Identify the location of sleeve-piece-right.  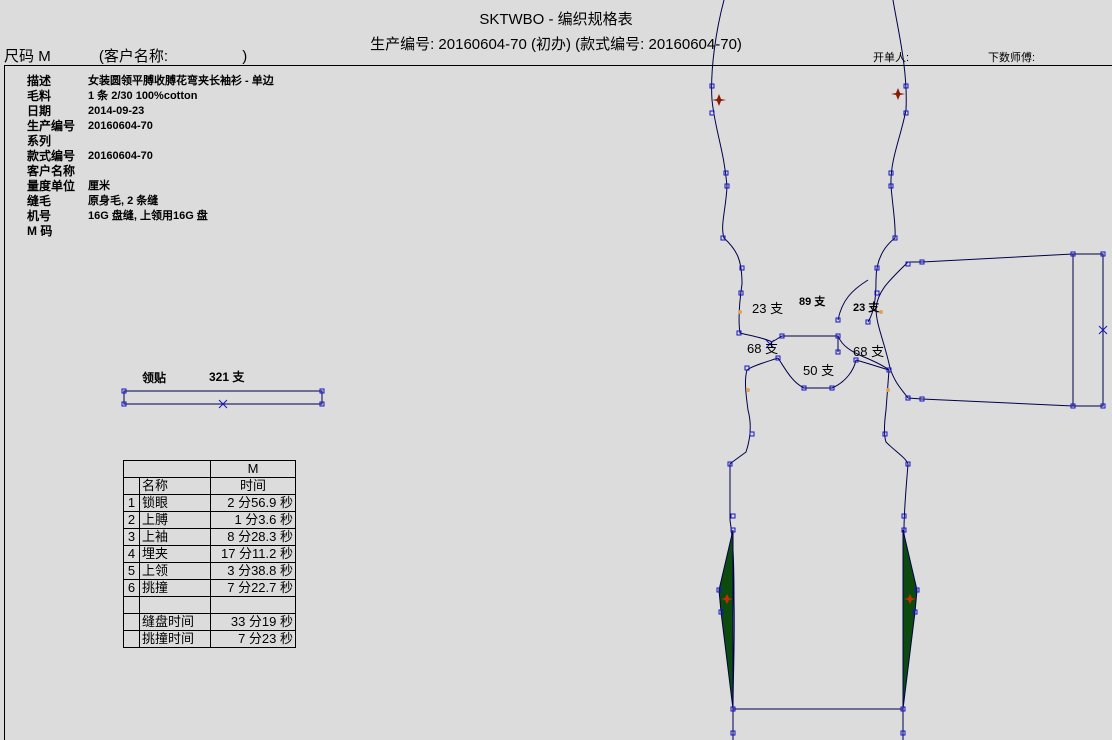
(1005, 330).